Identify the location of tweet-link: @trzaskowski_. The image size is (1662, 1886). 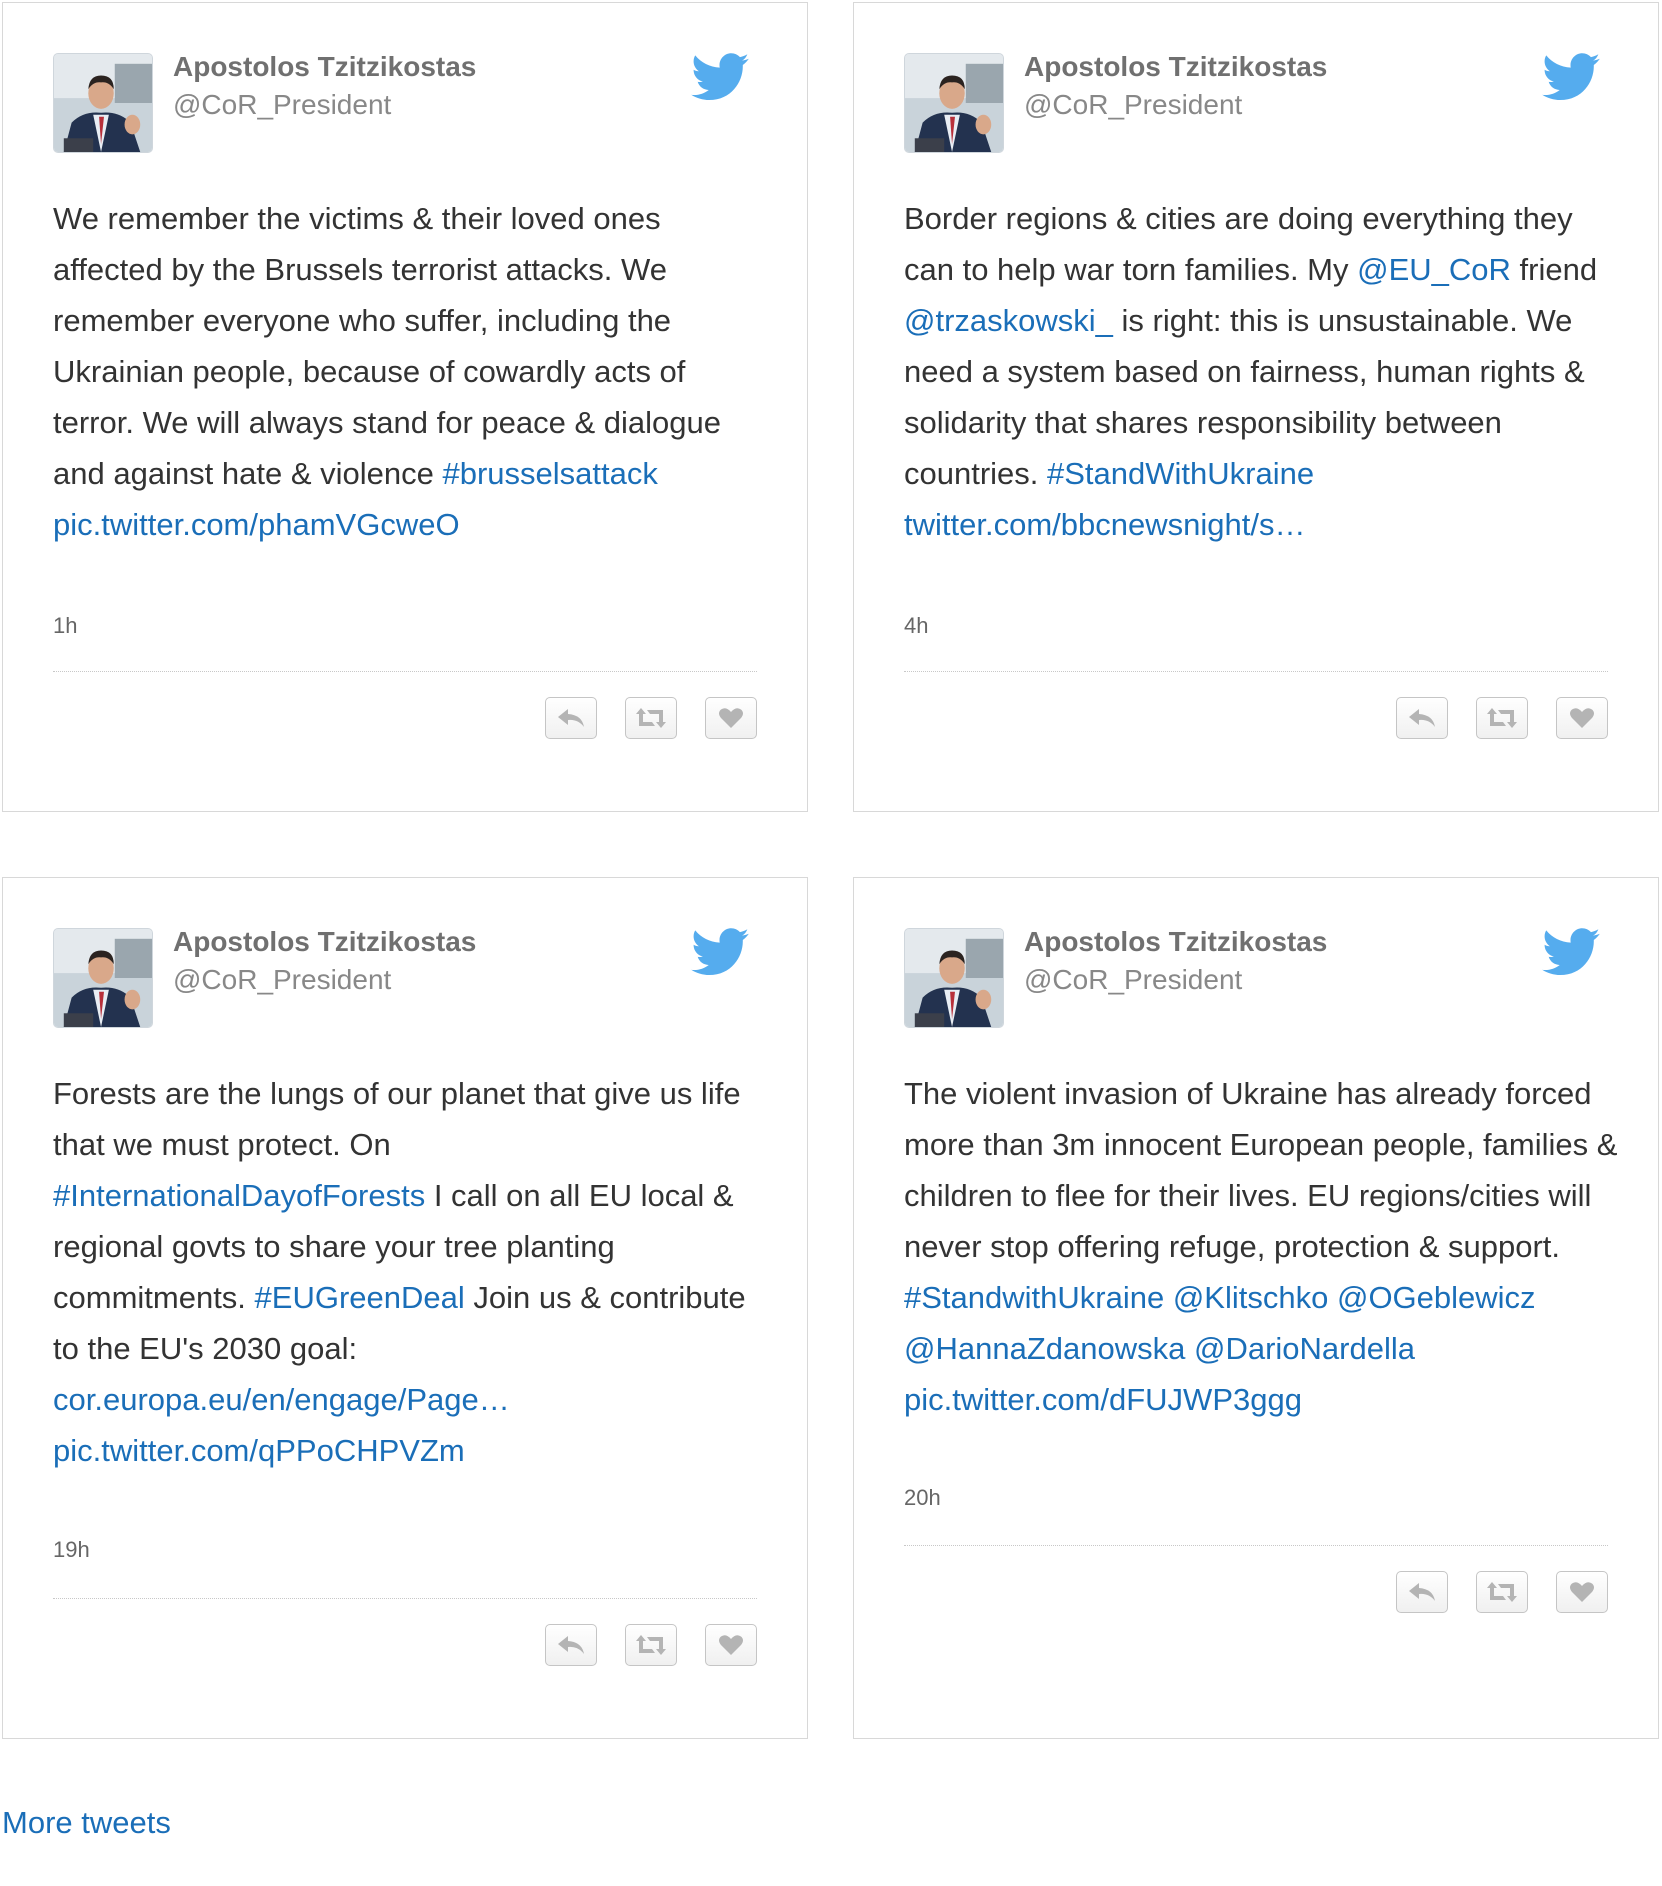
(1008, 320).